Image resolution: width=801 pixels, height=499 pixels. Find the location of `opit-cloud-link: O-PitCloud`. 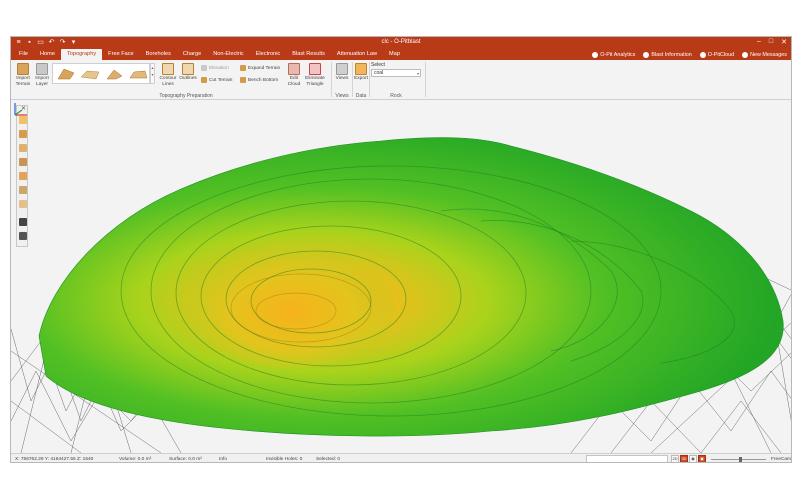

opit-cloud-link: O-PitCloud is located at coordinates (716, 54).